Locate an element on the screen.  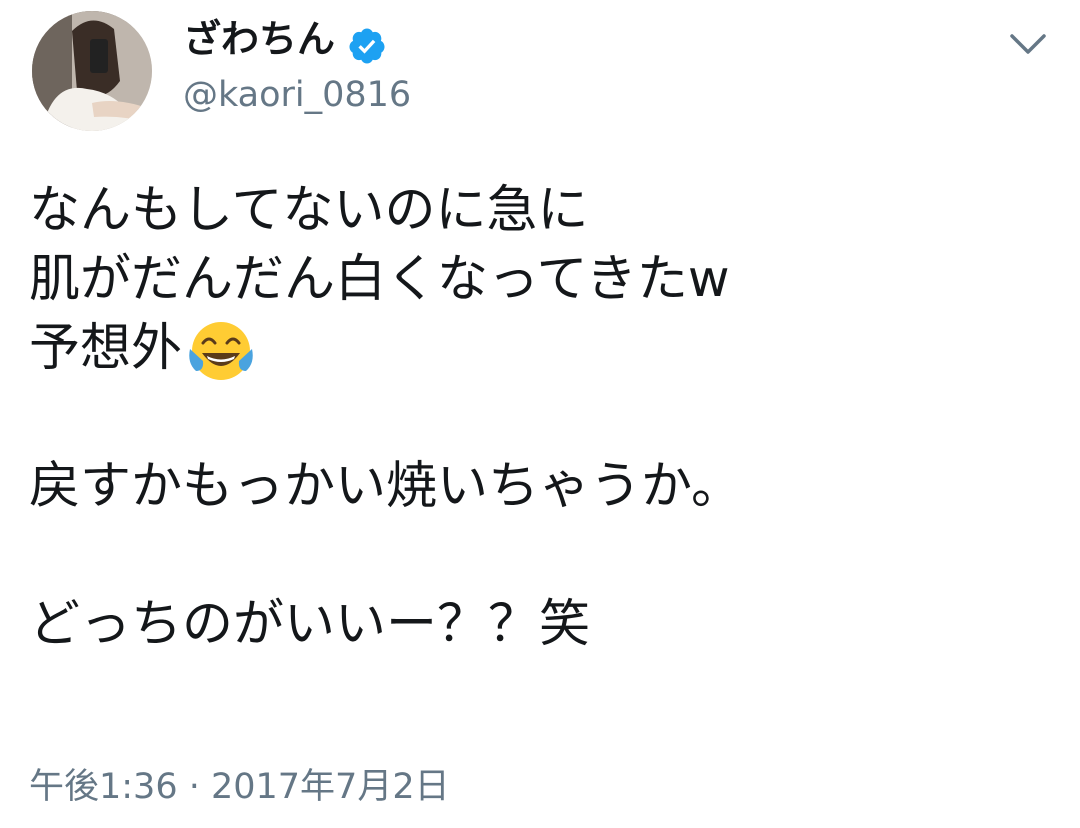
avatar-photo is located at coordinates (92, 71).